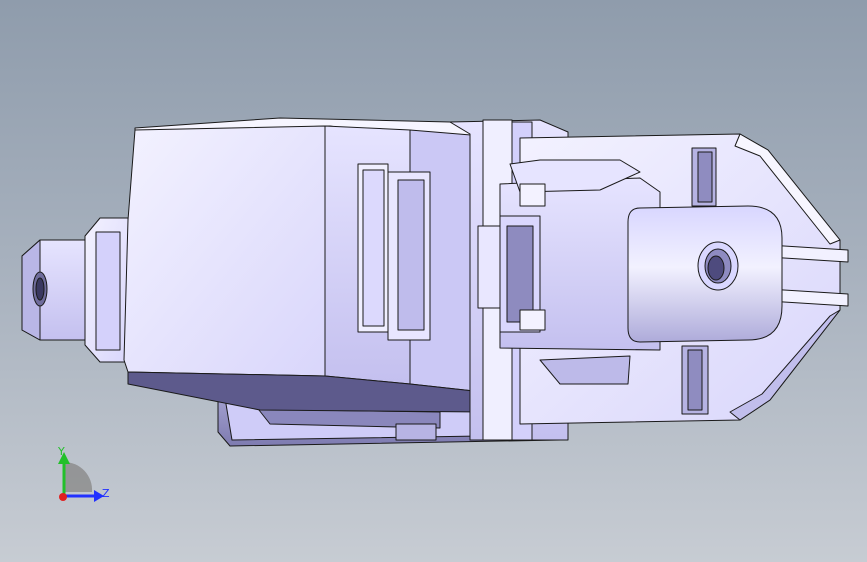  I want to click on y-axis-label: Y, so click(61, 451).